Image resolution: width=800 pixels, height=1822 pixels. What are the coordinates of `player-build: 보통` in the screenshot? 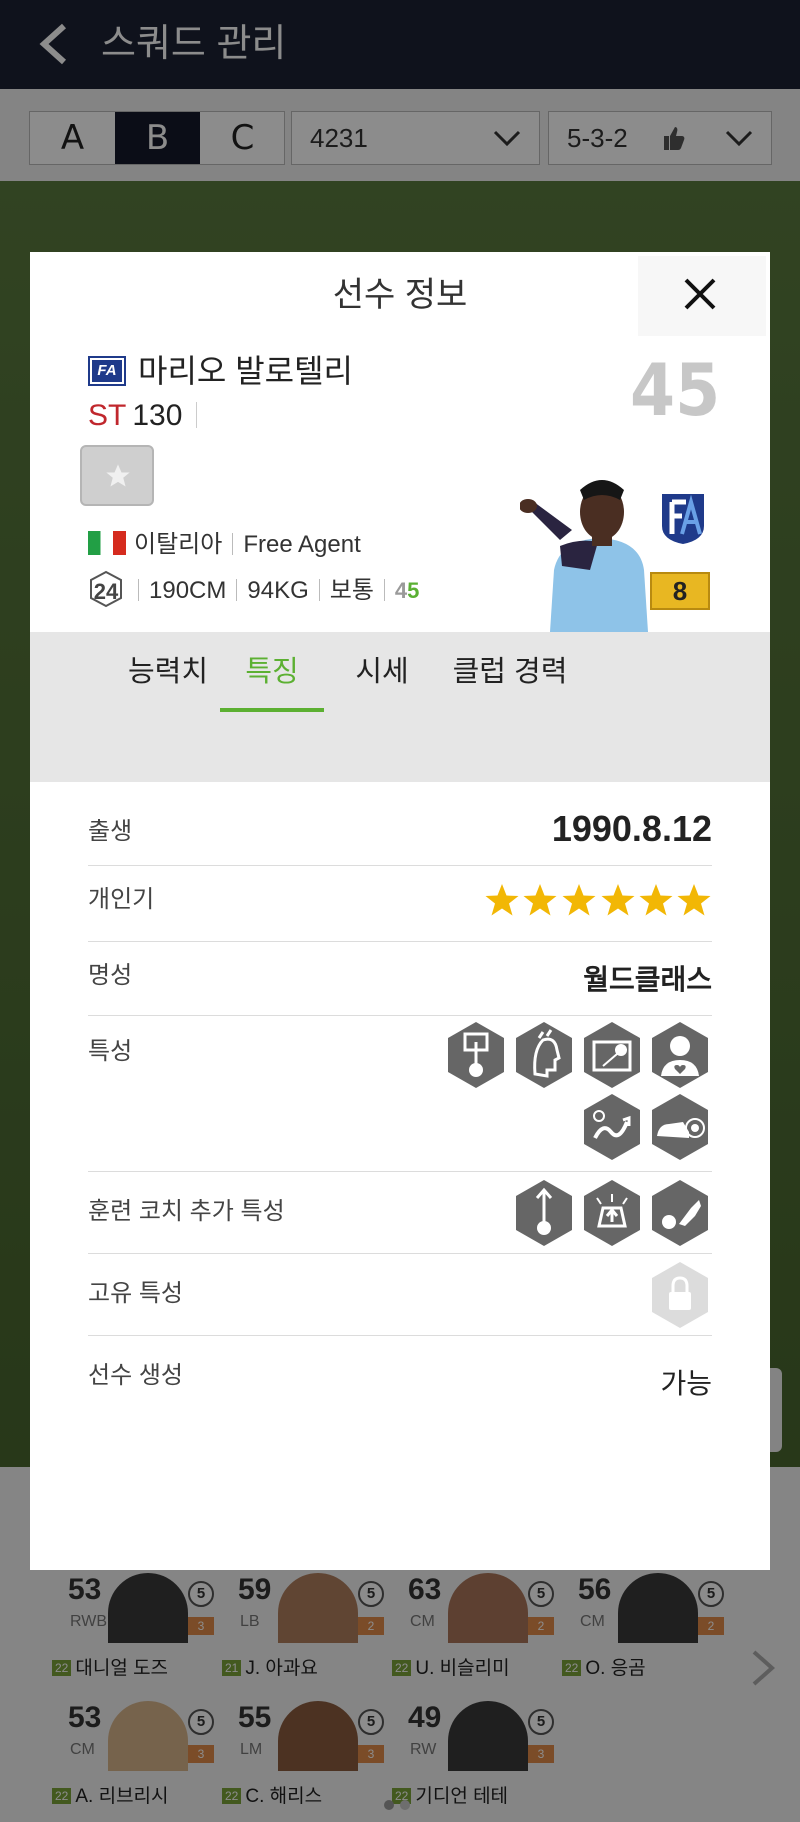 It's located at (351, 590).